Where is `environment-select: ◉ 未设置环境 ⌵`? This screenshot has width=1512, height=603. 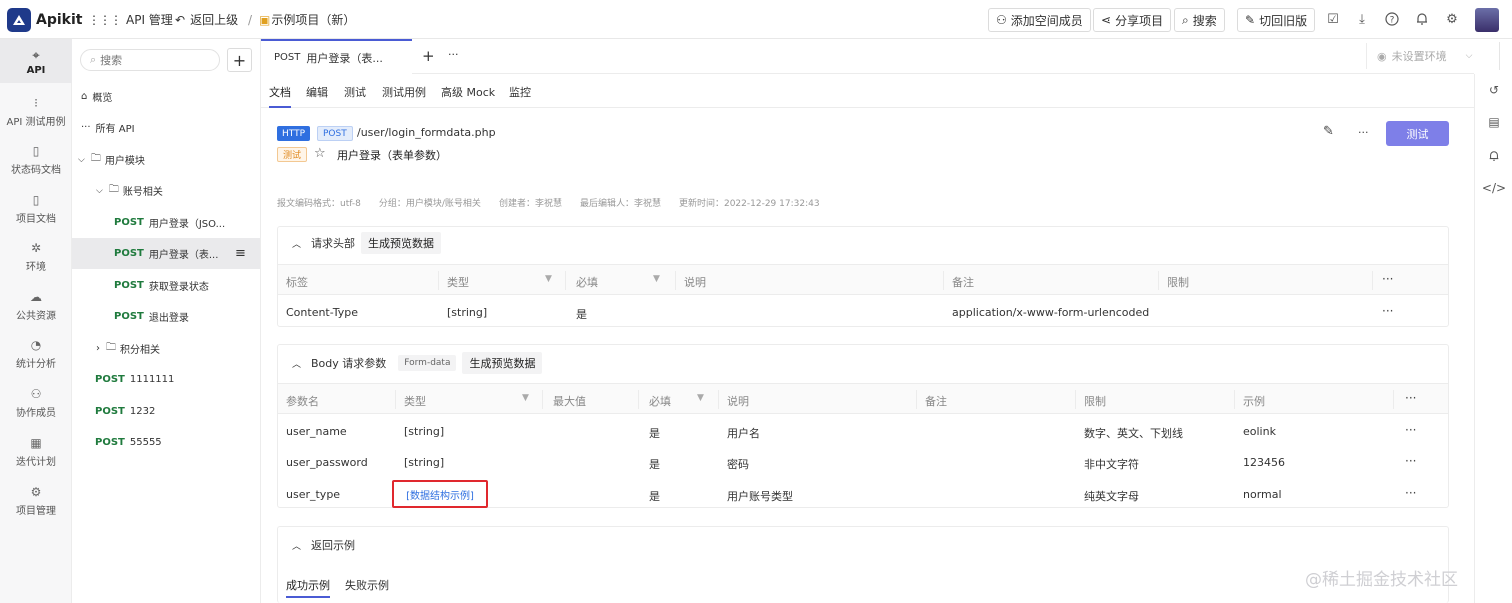
environment-select: ◉ 未设置环境 ⌵ is located at coordinates (1420, 56).